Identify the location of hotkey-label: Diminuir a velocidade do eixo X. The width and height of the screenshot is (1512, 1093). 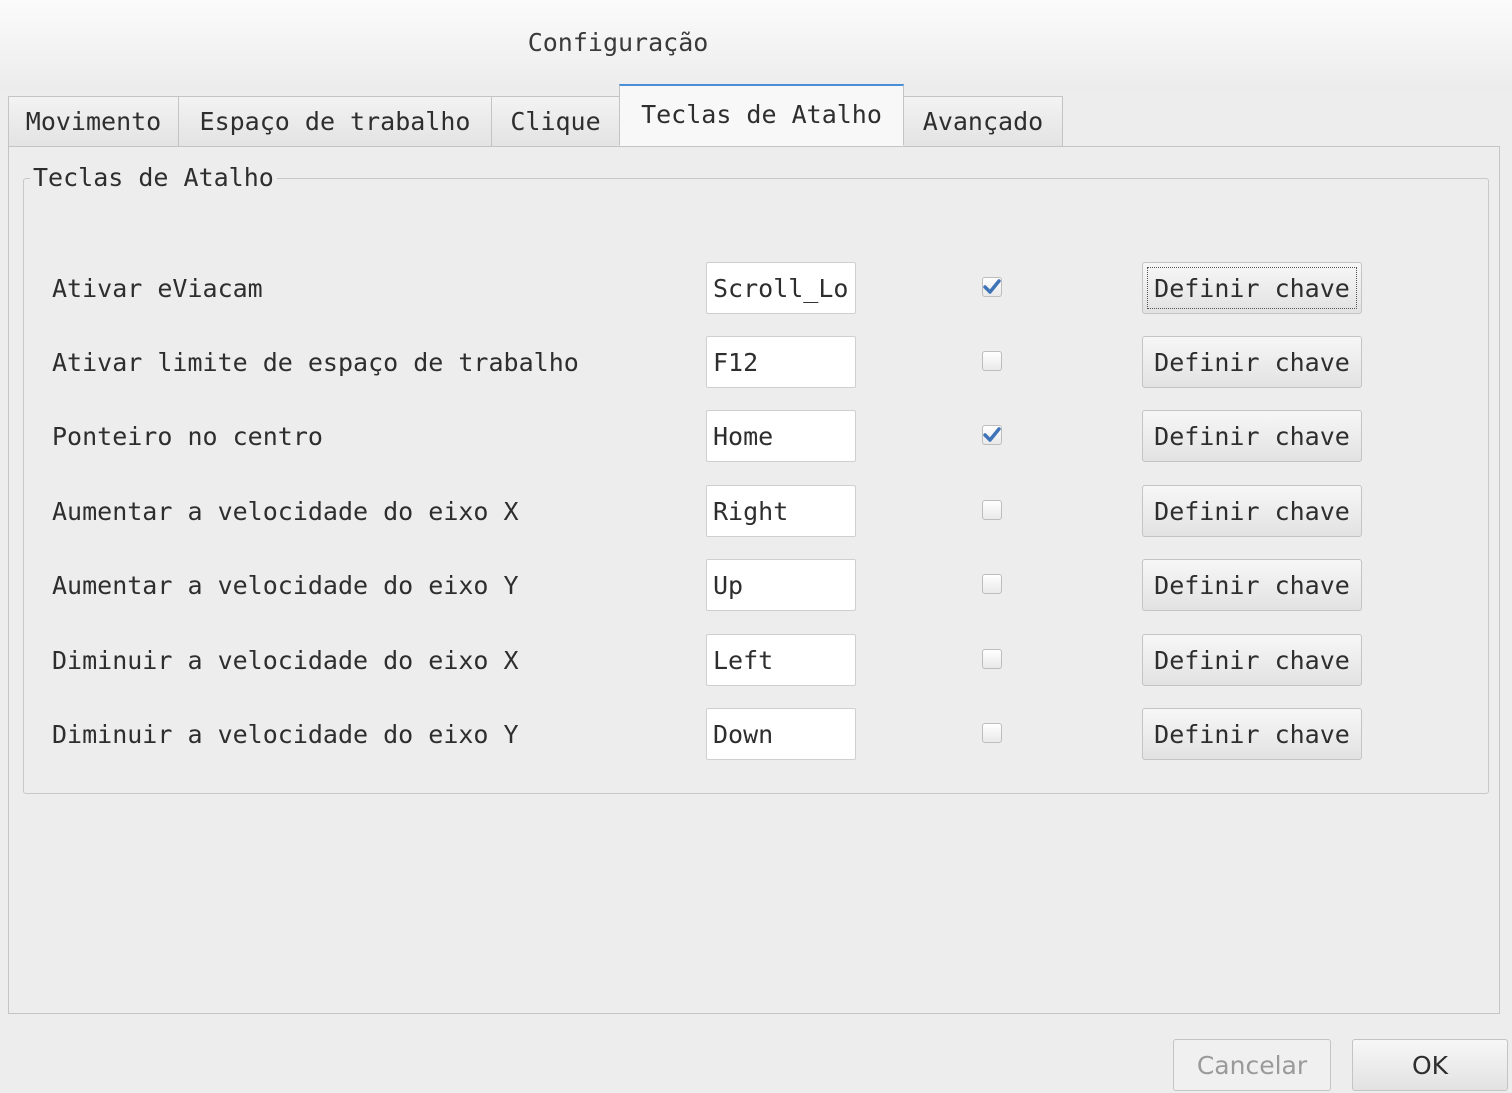
(285, 660).